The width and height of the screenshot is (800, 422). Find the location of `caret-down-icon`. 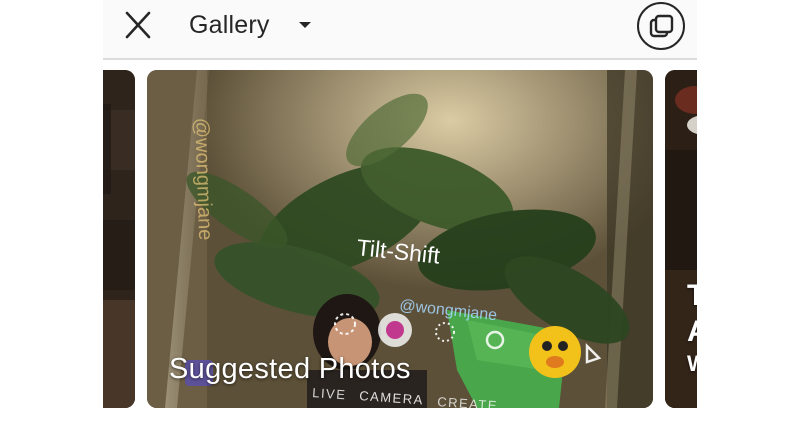

caret-down-icon is located at coordinates (304, 25).